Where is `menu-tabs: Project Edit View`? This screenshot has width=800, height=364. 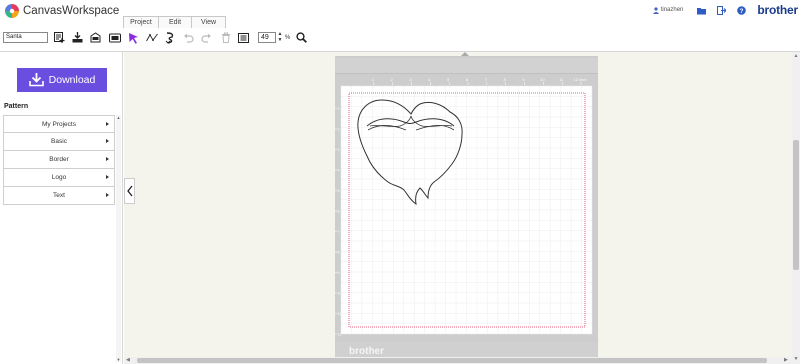
menu-tabs: Project Edit View is located at coordinates (174, 22).